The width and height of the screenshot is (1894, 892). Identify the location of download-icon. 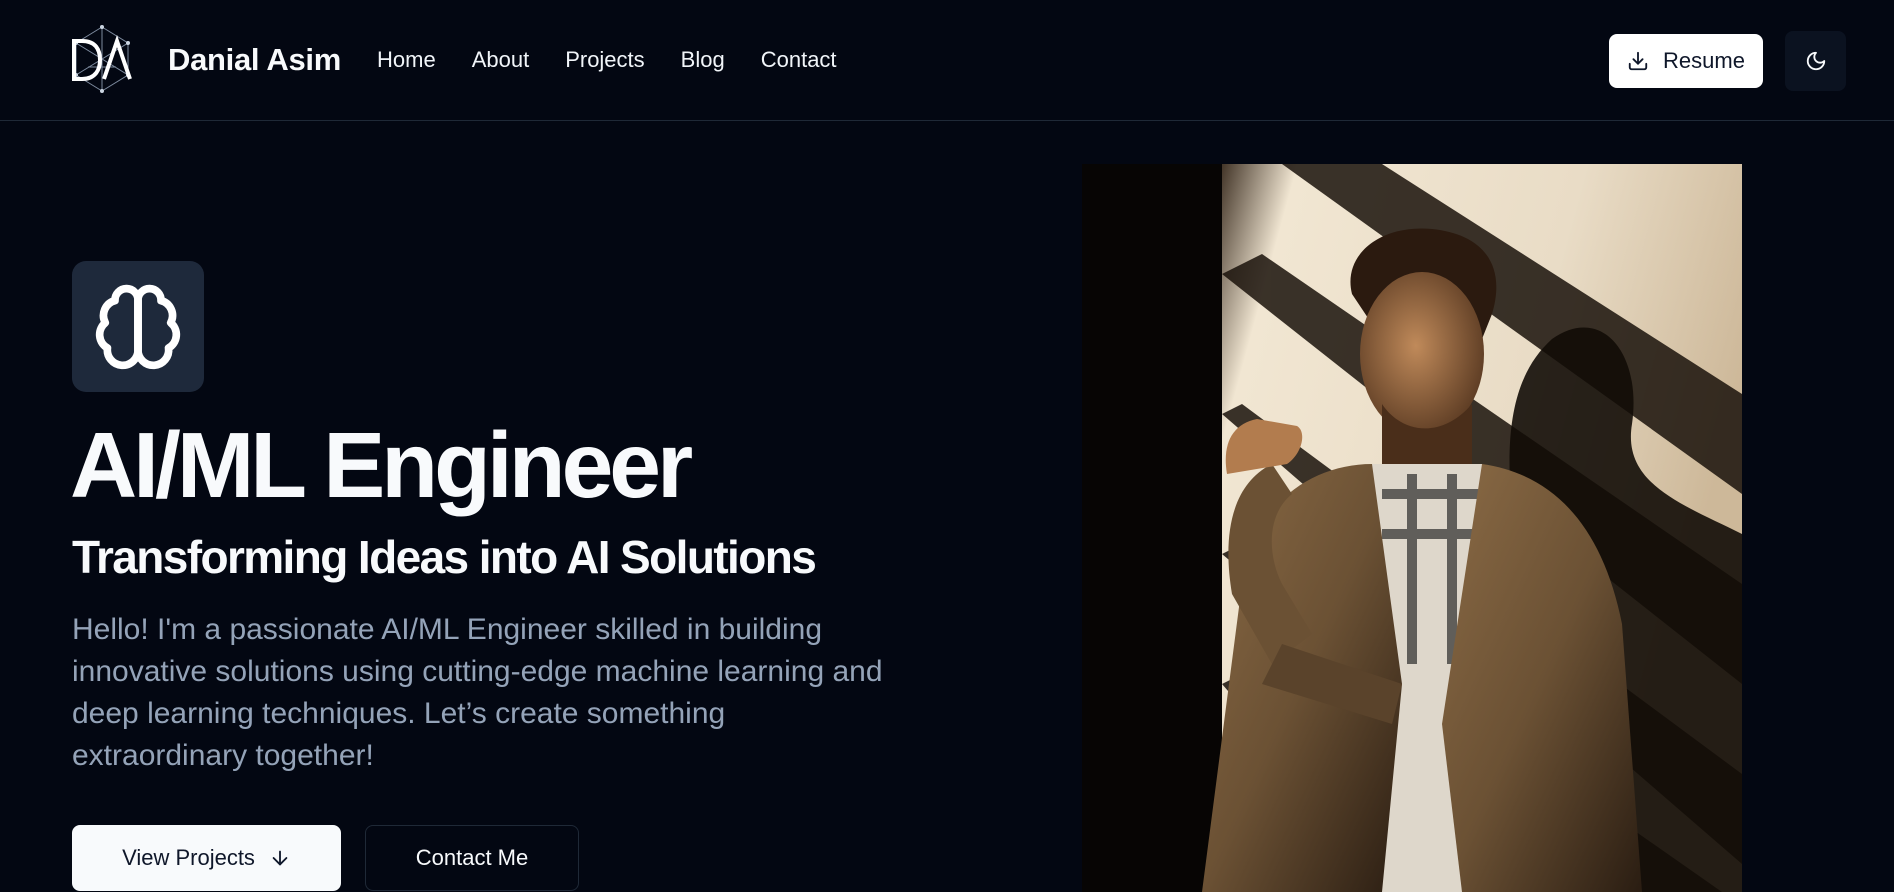
(1638, 61).